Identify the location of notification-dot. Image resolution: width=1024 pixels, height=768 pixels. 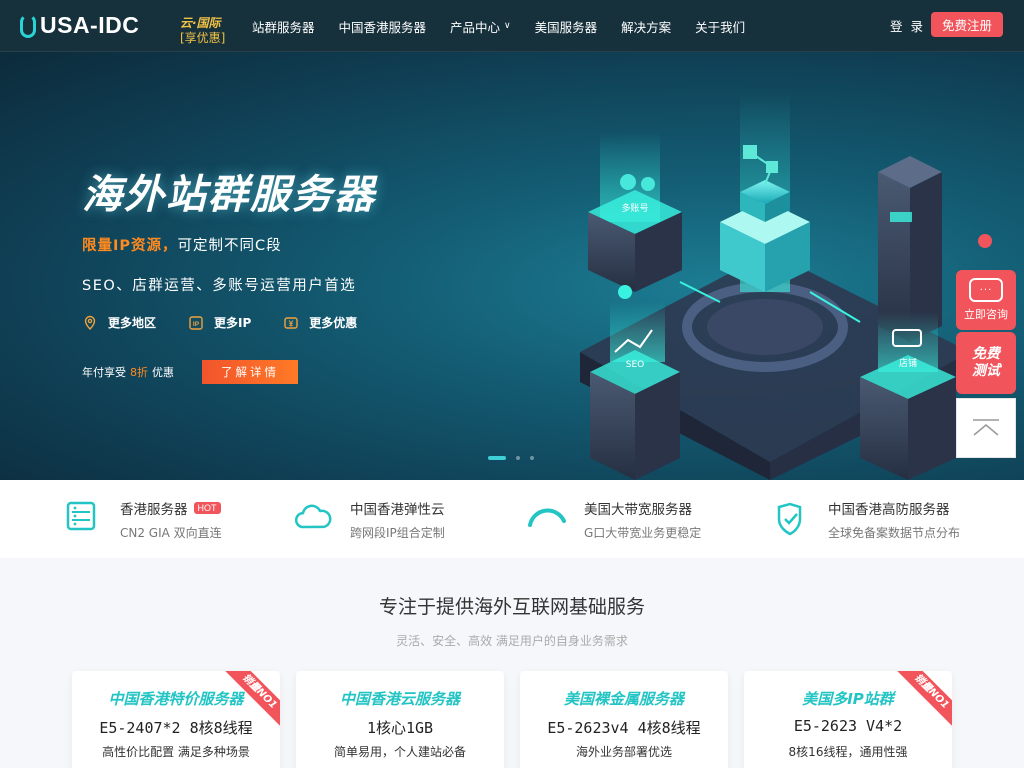
(985, 241).